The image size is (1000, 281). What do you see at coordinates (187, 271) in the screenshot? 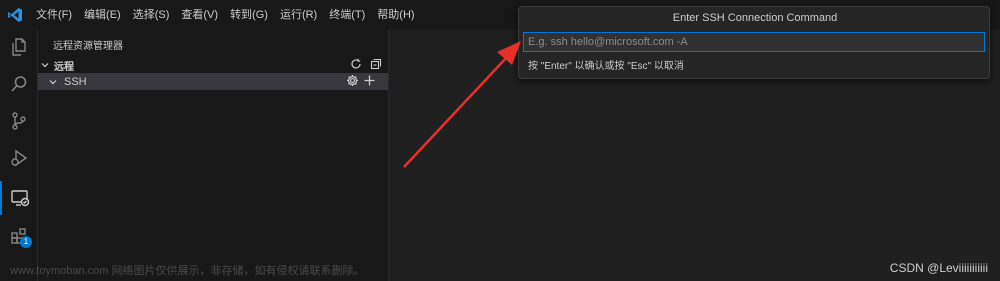
I see `watermark-left: www.toymoban.com 网络图片仅供展示，非存储，如有侵权请联系删除。` at bounding box center [187, 271].